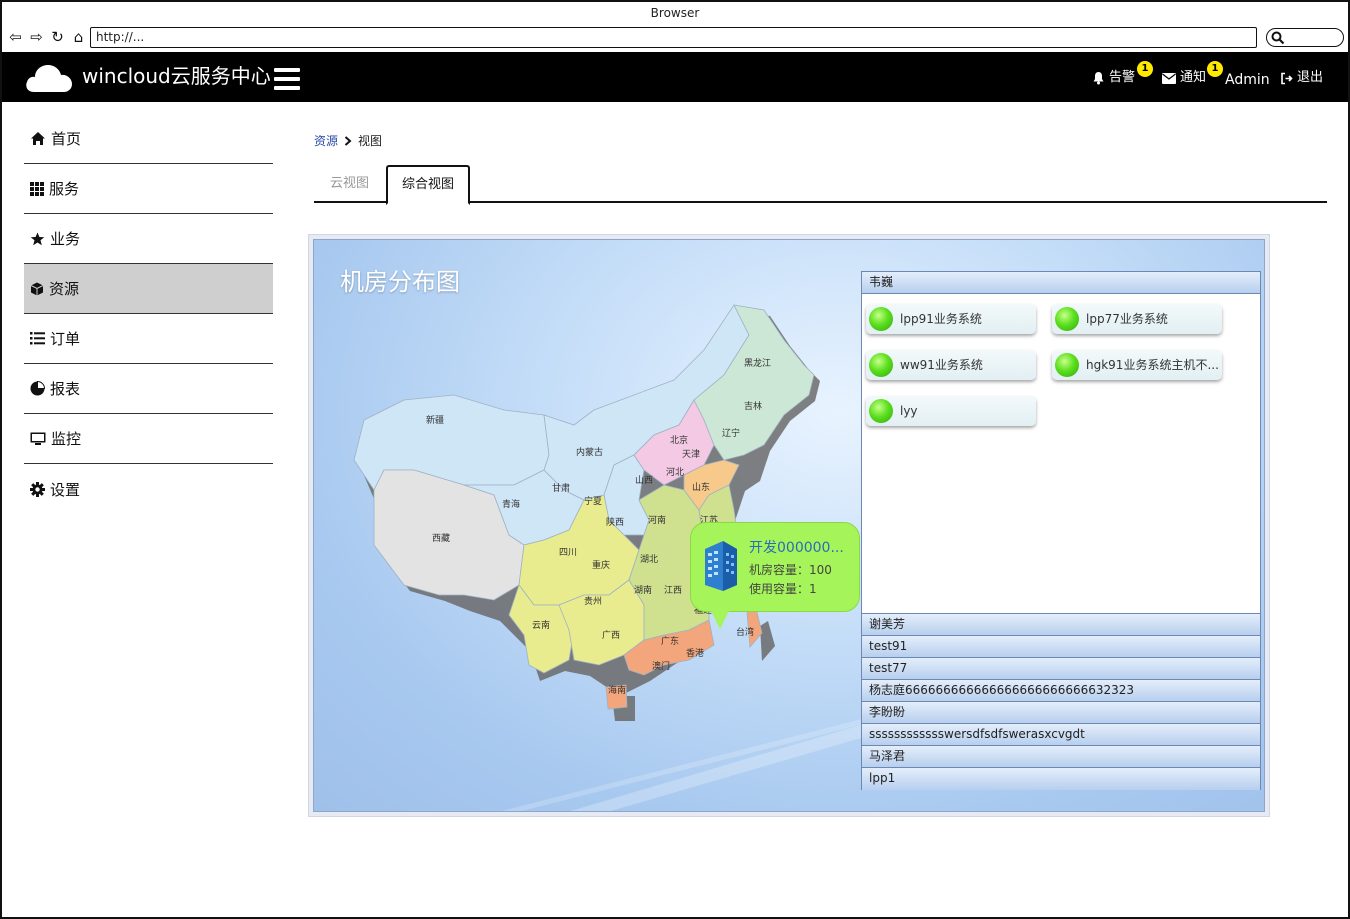  I want to click on sidebar-item-orders: 订单, so click(148, 339).